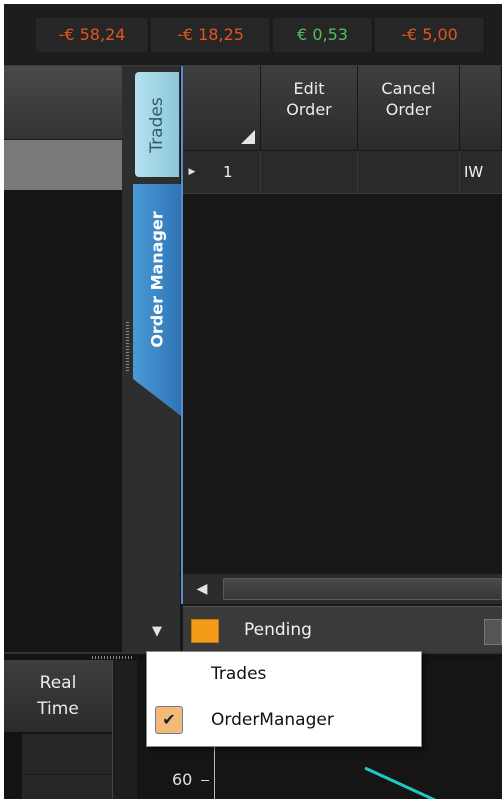 Image resolution: width=502 pixels, height=799 pixels. I want to click on menu-item-label: OrderManager, so click(272, 720).